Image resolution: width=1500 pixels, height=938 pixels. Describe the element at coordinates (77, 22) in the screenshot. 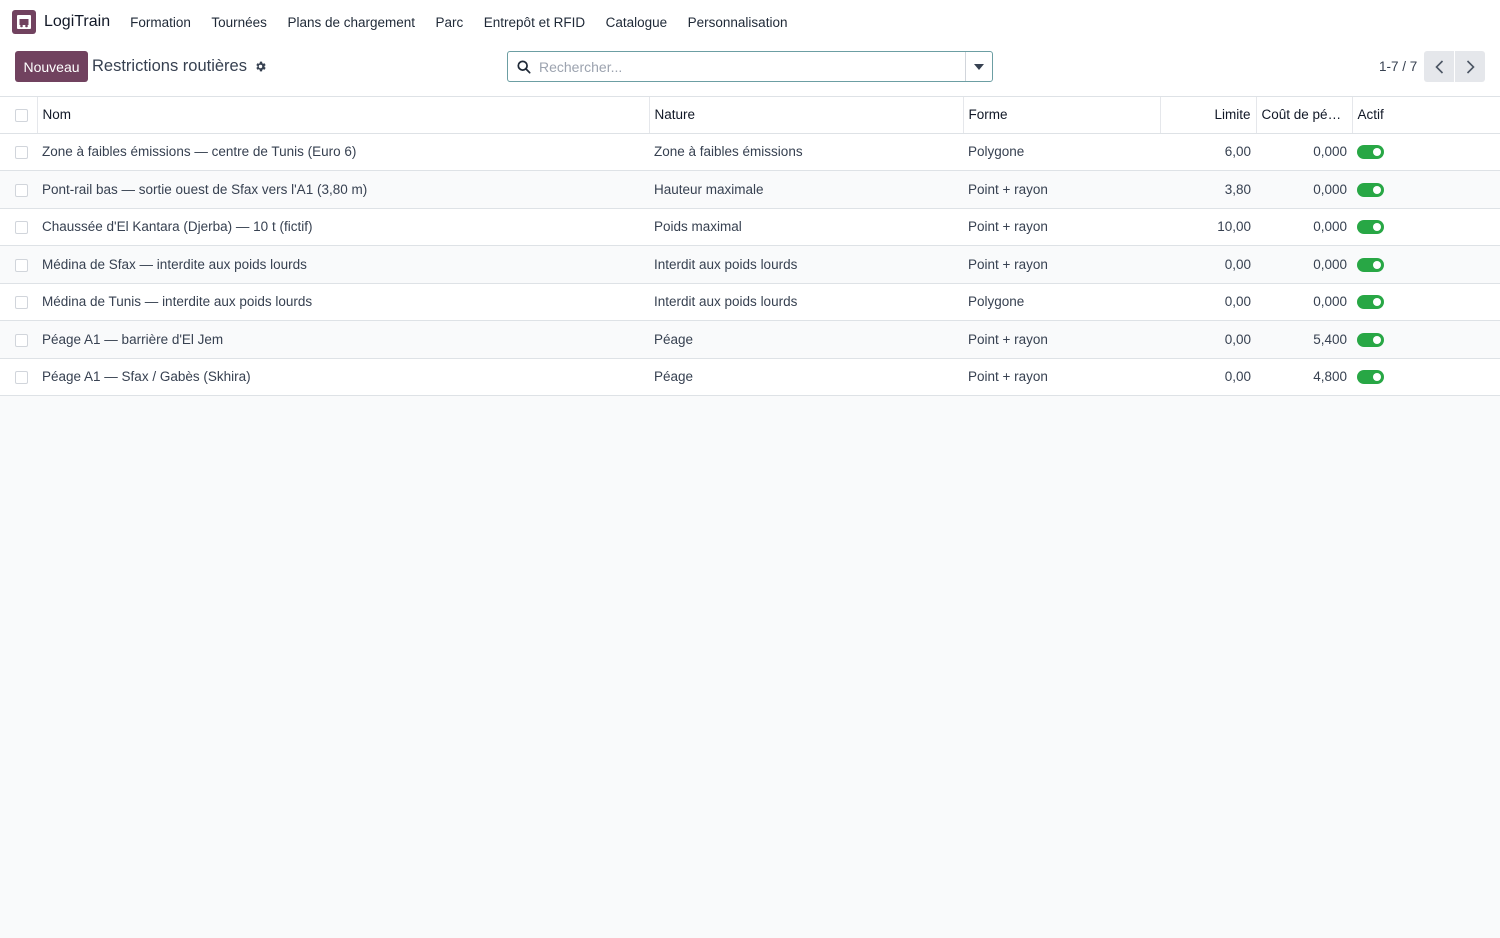

I see `app-name: LogiTrain` at that location.